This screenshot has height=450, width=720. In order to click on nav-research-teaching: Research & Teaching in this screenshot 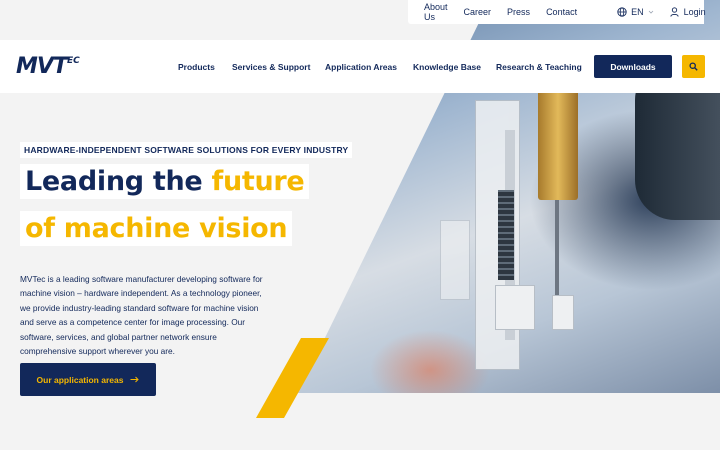, I will do `click(539, 67)`.